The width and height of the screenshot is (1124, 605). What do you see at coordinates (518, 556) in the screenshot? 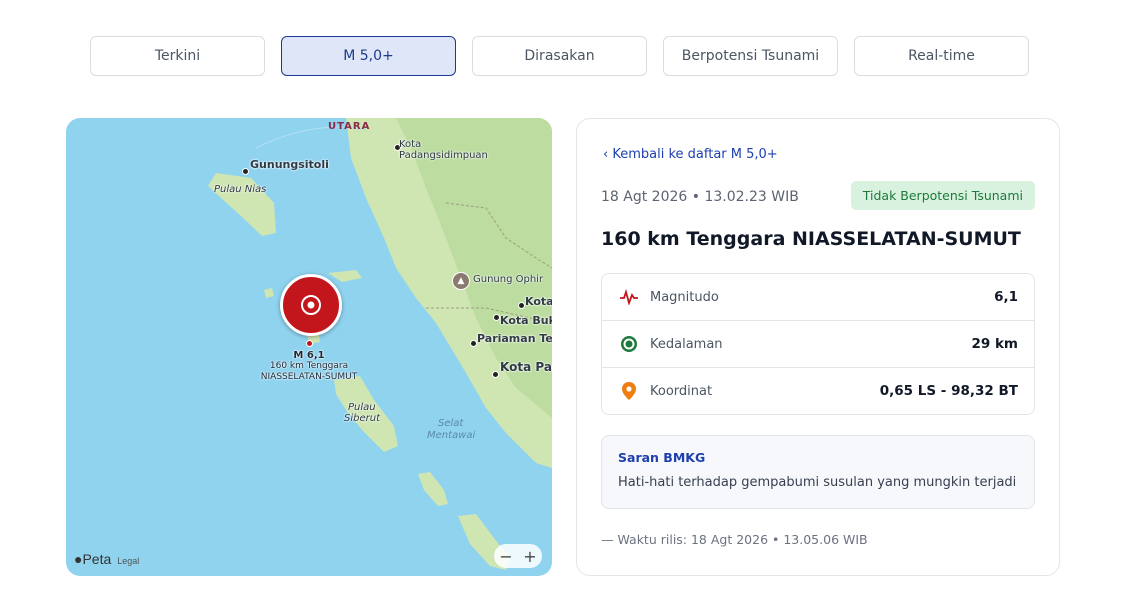
I see `zoom-control: − +` at bounding box center [518, 556].